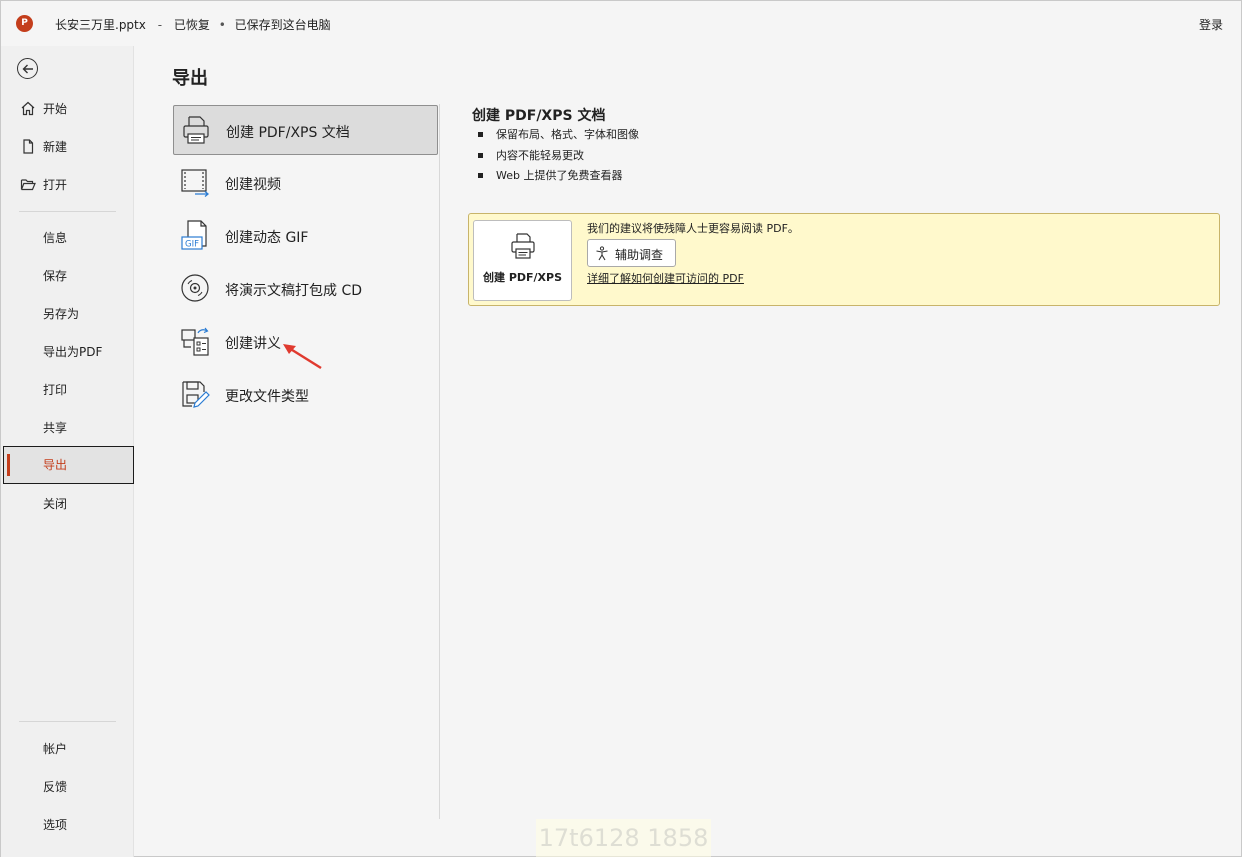  Describe the element at coordinates (28, 146) in the screenshot. I see `new-file-icon` at that location.